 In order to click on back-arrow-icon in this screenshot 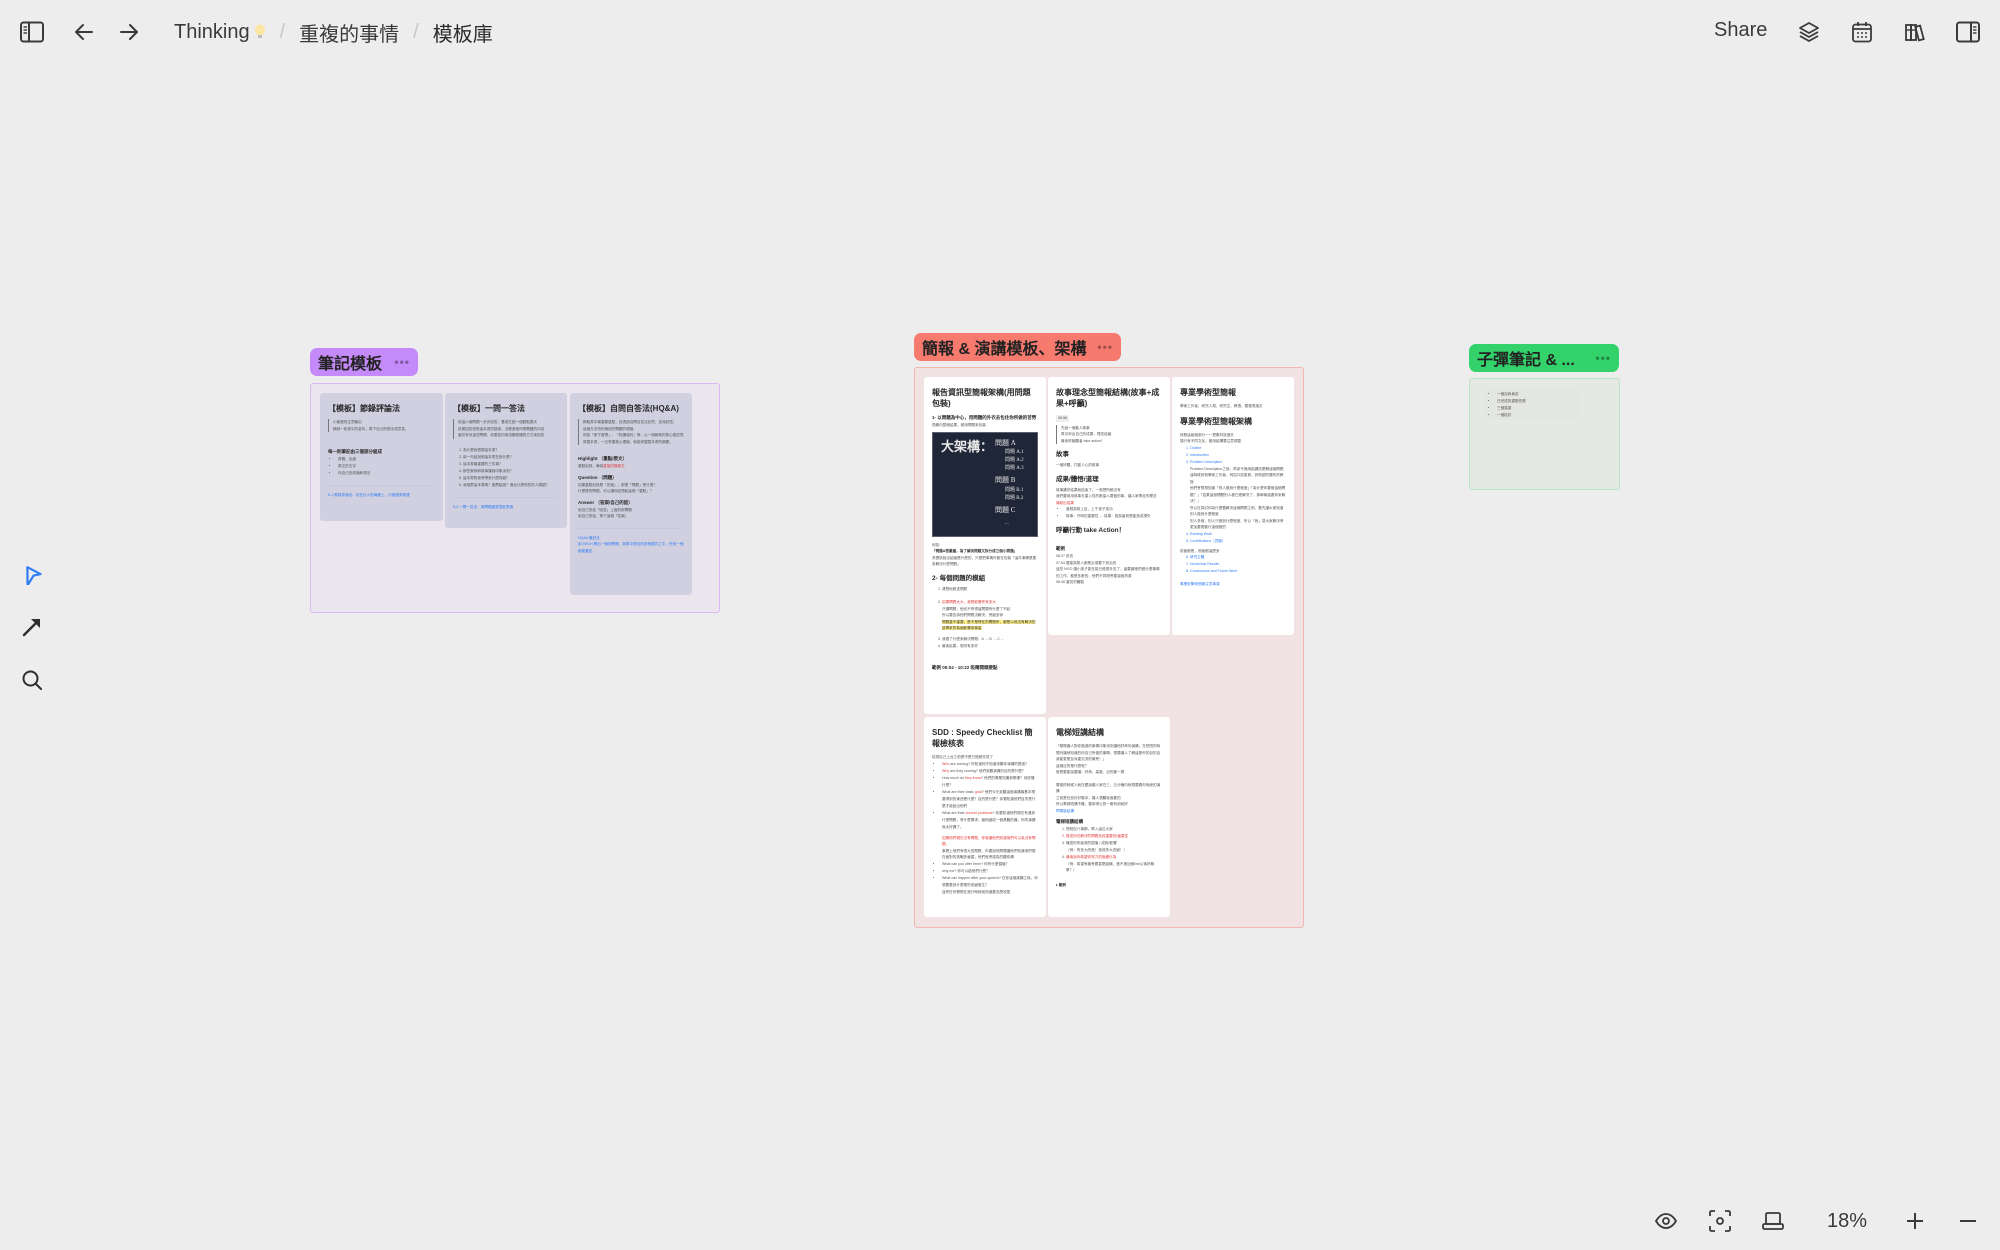, I will do `click(84, 32)`.